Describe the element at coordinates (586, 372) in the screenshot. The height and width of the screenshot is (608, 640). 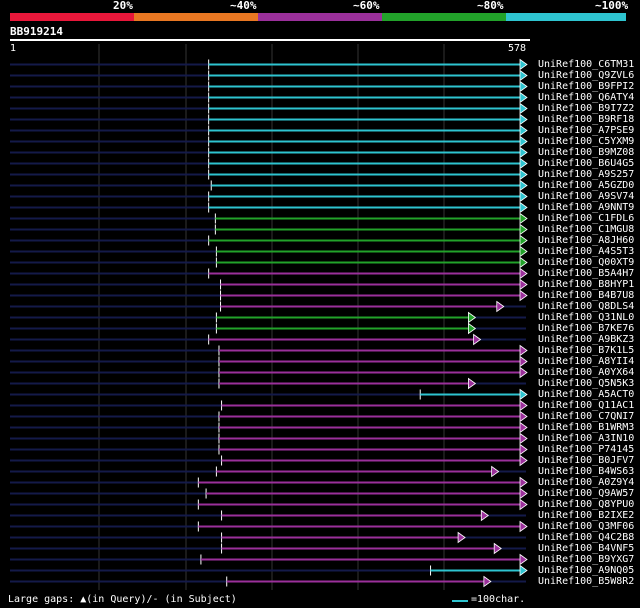
I see `hit-label: UniRef100_A0YX64` at that location.